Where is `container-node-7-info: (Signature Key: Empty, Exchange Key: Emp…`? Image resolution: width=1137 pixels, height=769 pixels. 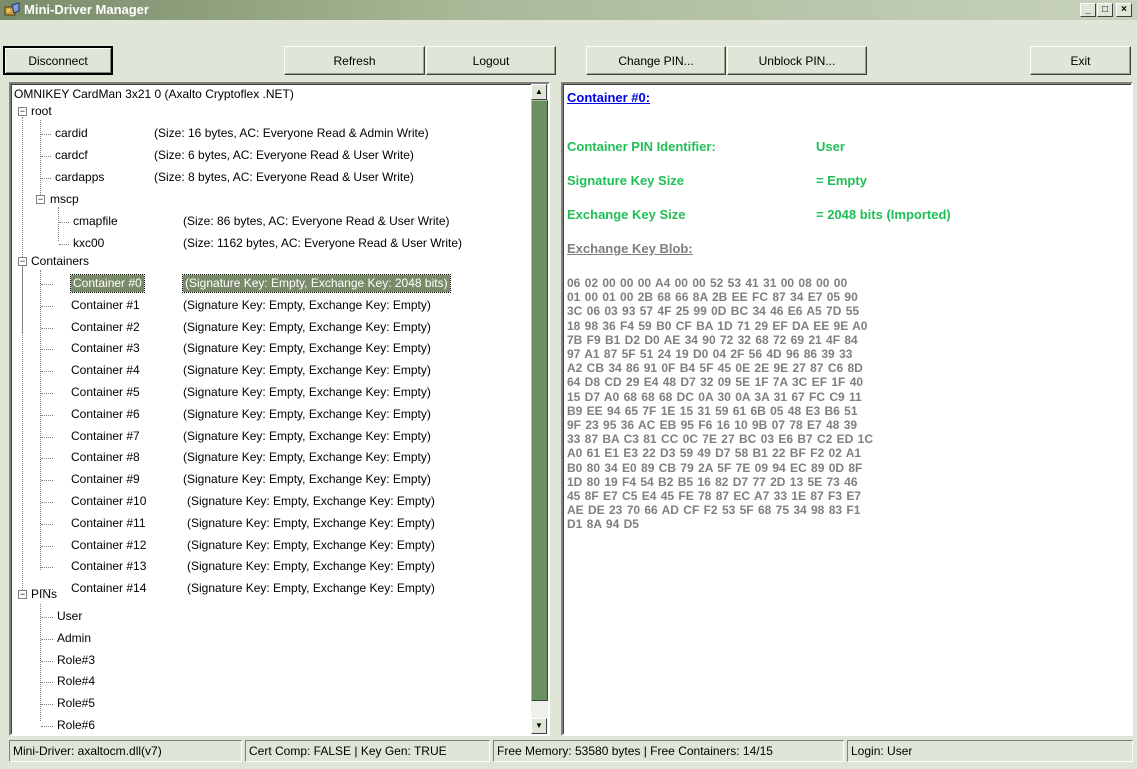 container-node-7-info: (Signature Key: Empty, Exchange Key: Emp… is located at coordinates (307, 436).